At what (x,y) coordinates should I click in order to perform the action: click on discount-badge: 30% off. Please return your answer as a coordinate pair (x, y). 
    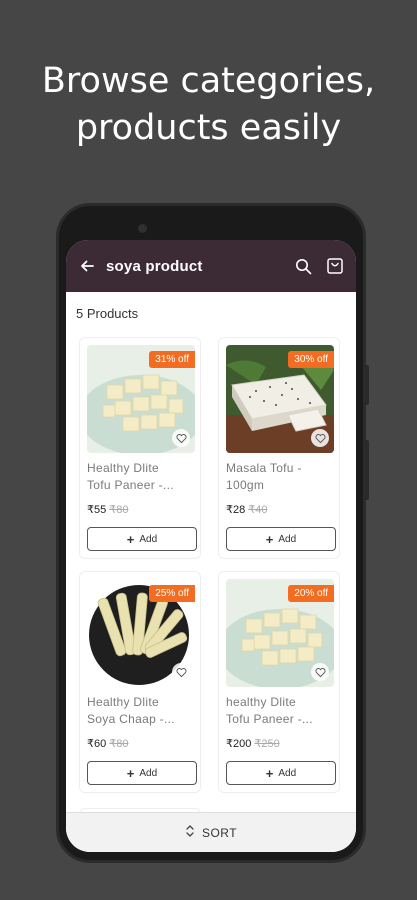
    Looking at the image, I should click on (311, 359).